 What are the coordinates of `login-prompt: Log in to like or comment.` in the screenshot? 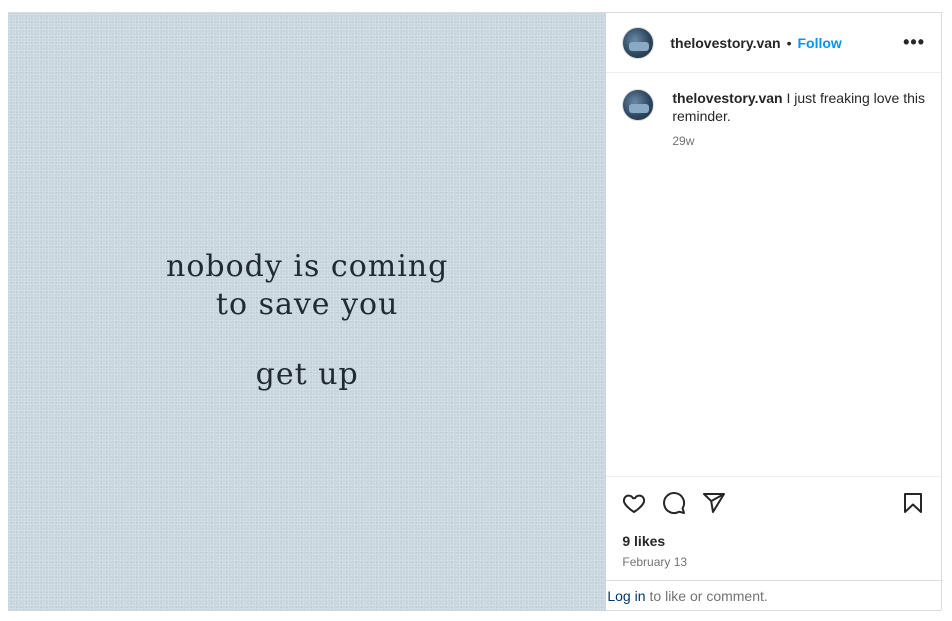 It's located at (774, 595).